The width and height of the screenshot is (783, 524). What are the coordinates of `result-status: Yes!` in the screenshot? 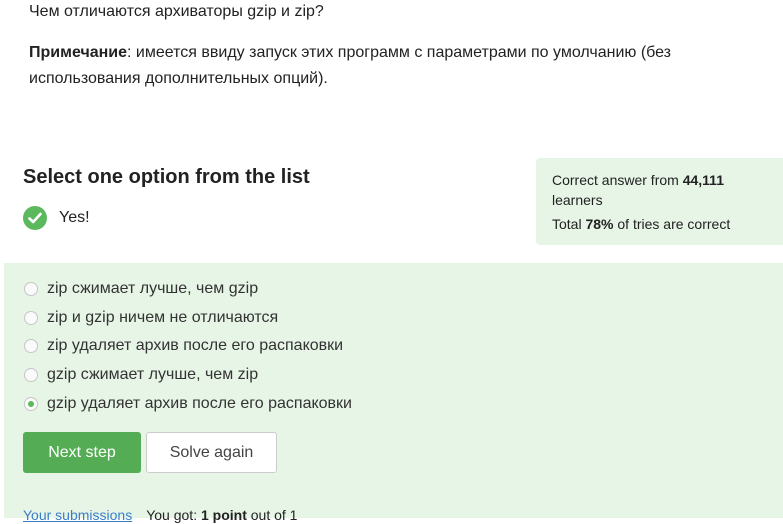 It's located at (56, 218).